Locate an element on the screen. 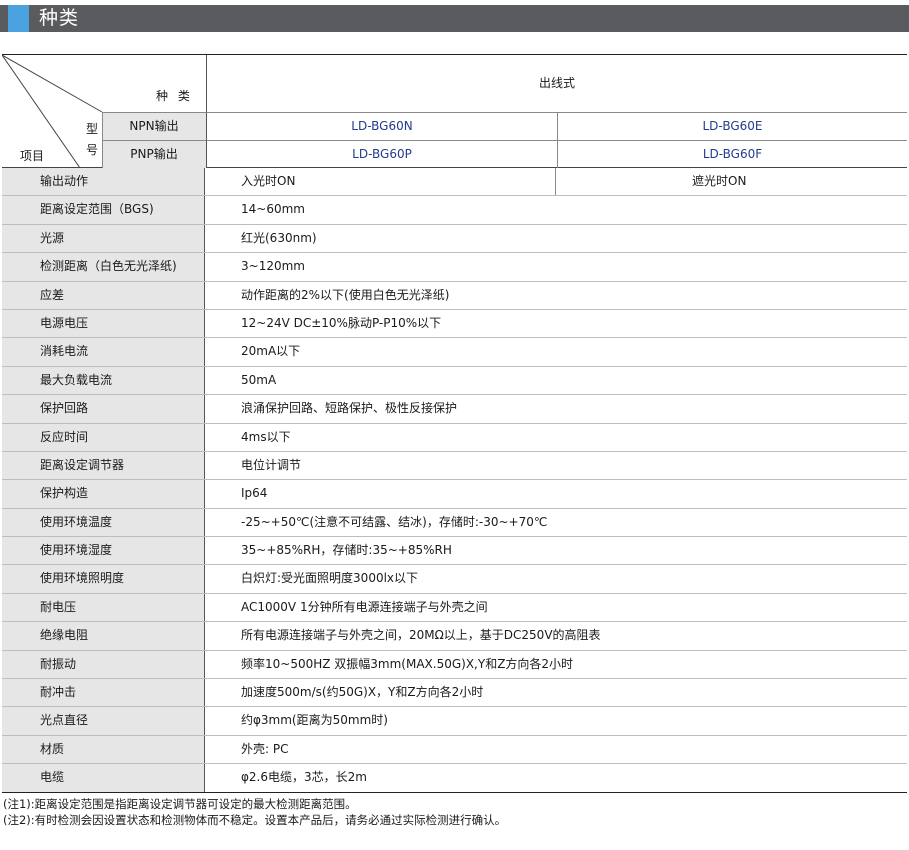 Image resolution: width=909 pixels, height=850 pixels. spec-label: 使用环境湿度 is located at coordinates (103, 551).